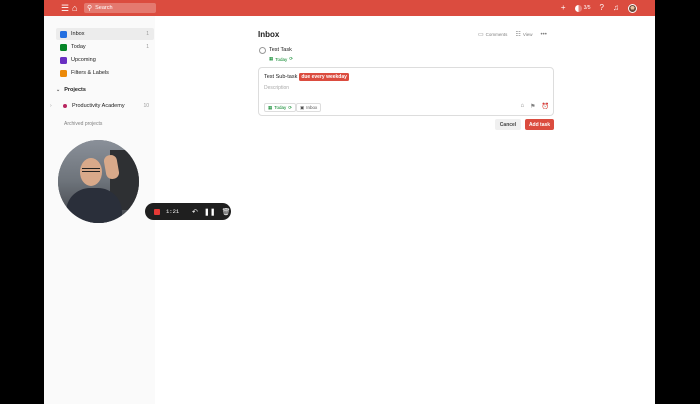 The height and width of the screenshot is (404, 700). What do you see at coordinates (146, 106) in the screenshot?
I see `project-count: 10` at bounding box center [146, 106].